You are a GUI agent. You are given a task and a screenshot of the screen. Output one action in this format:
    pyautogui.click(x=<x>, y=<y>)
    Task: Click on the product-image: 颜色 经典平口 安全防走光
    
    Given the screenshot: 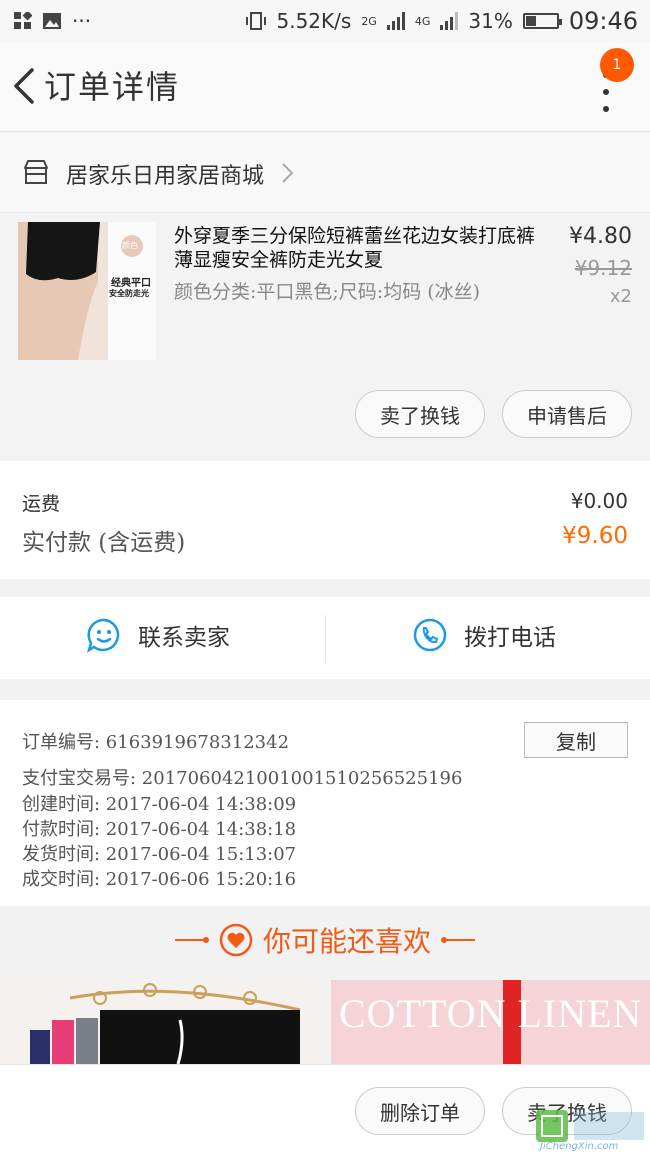 What is the action you would take?
    pyautogui.click(x=87, y=291)
    